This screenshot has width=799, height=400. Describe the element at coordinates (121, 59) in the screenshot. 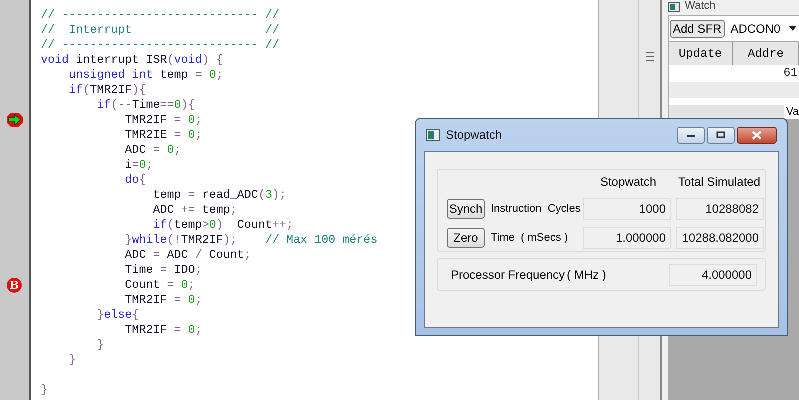

I see `code-text: interrupt ISR` at that location.